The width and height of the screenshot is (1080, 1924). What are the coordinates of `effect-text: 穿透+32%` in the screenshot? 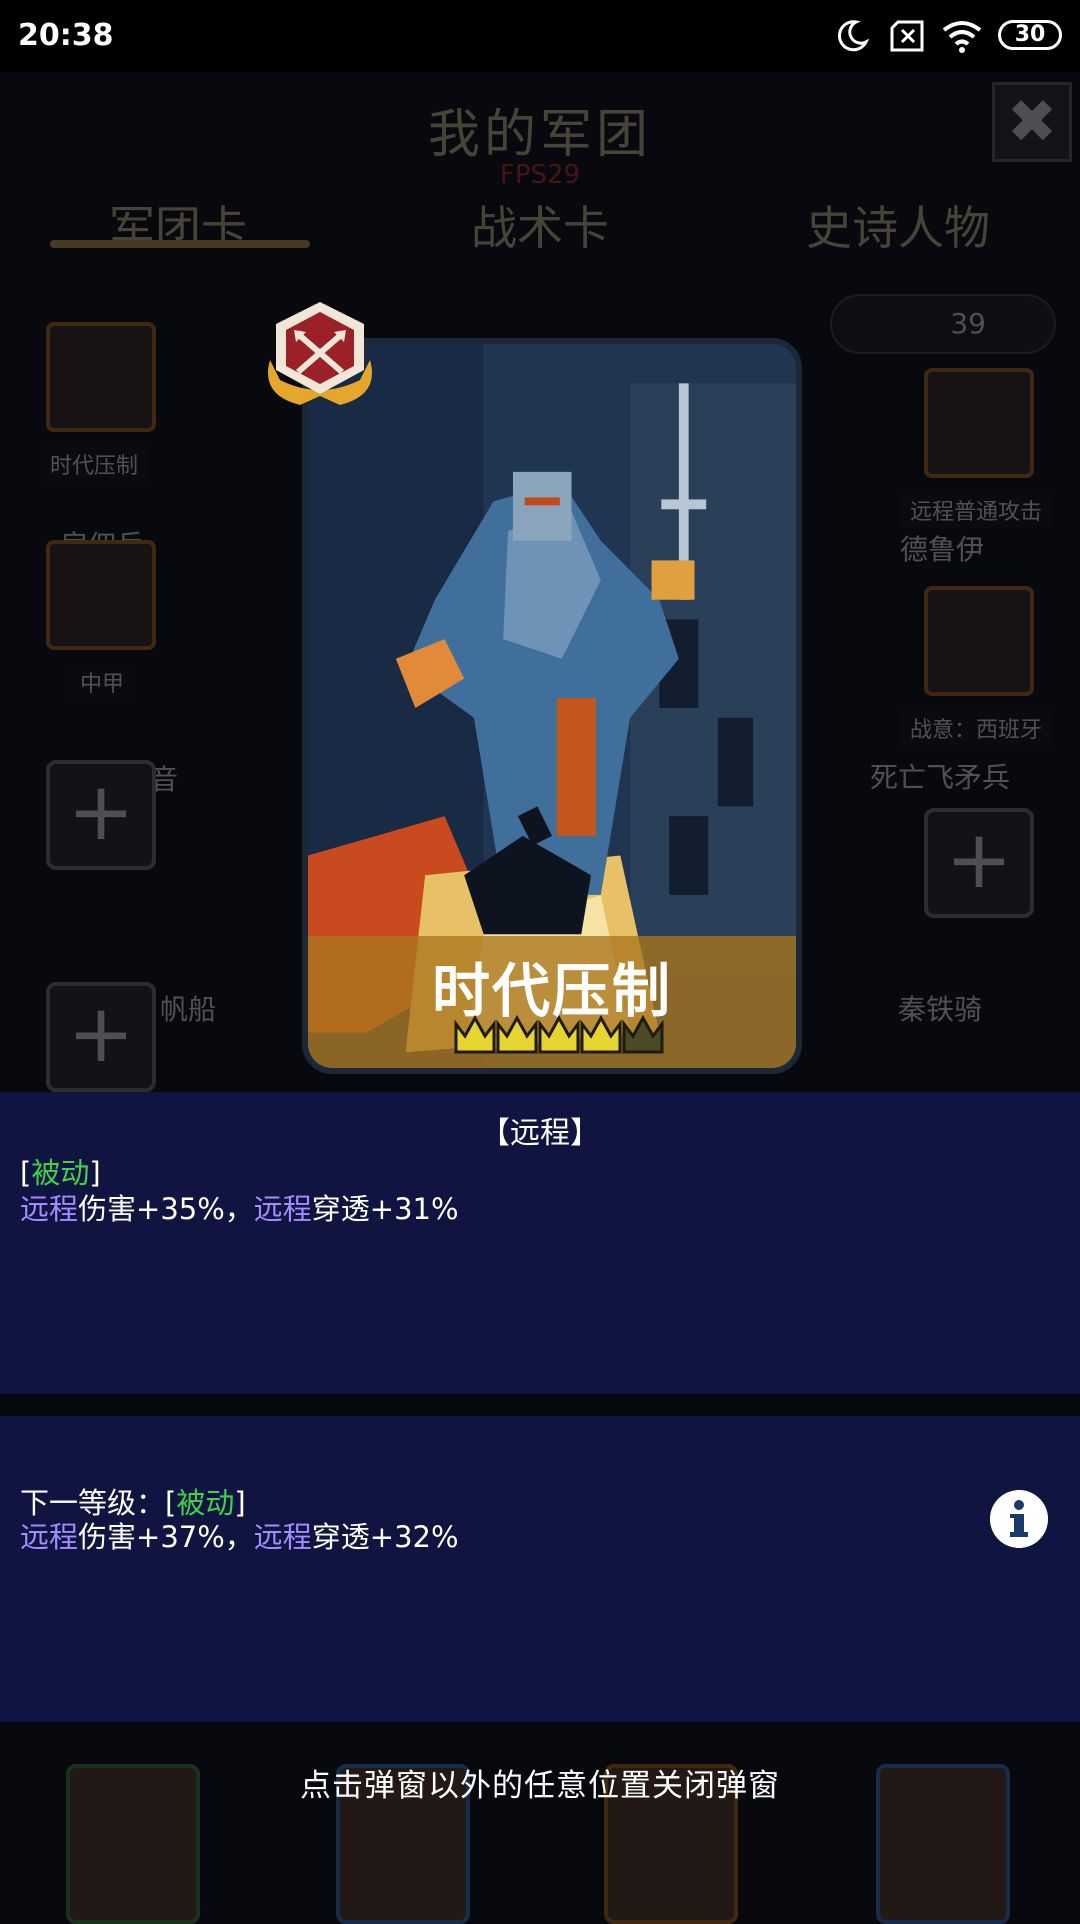 It's located at (385, 1537).